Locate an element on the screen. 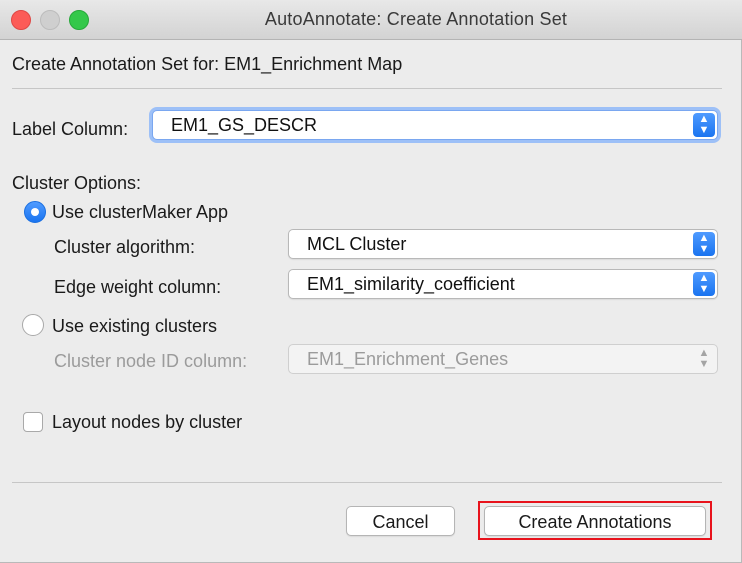  edge-weight-select: EM1_similarity_coefficient ▲ ▼ is located at coordinates (503, 284).